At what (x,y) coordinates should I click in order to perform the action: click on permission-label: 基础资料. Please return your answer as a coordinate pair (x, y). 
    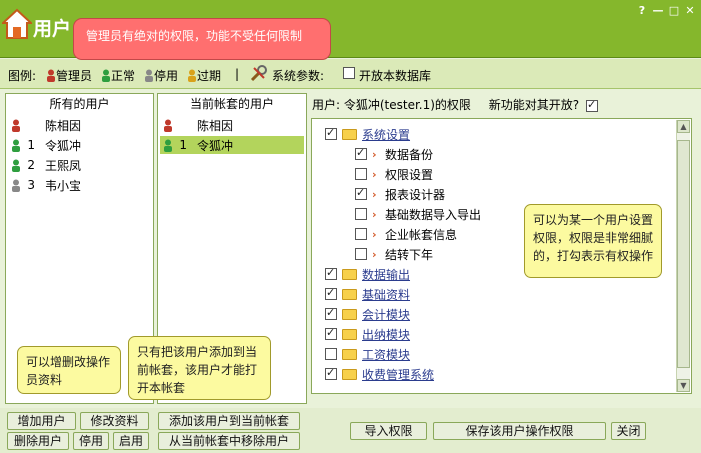
    Looking at the image, I should click on (386, 294).